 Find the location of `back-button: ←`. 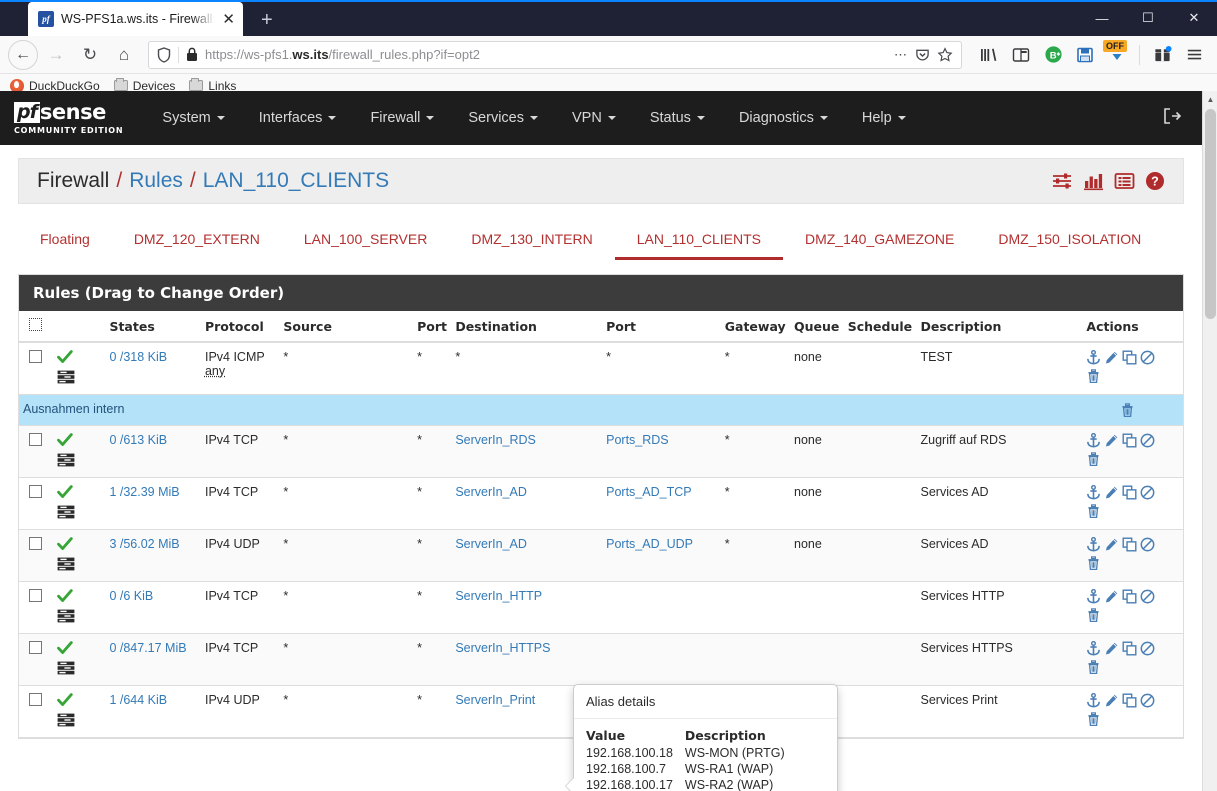

back-button: ← is located at coordinates (23, 54).